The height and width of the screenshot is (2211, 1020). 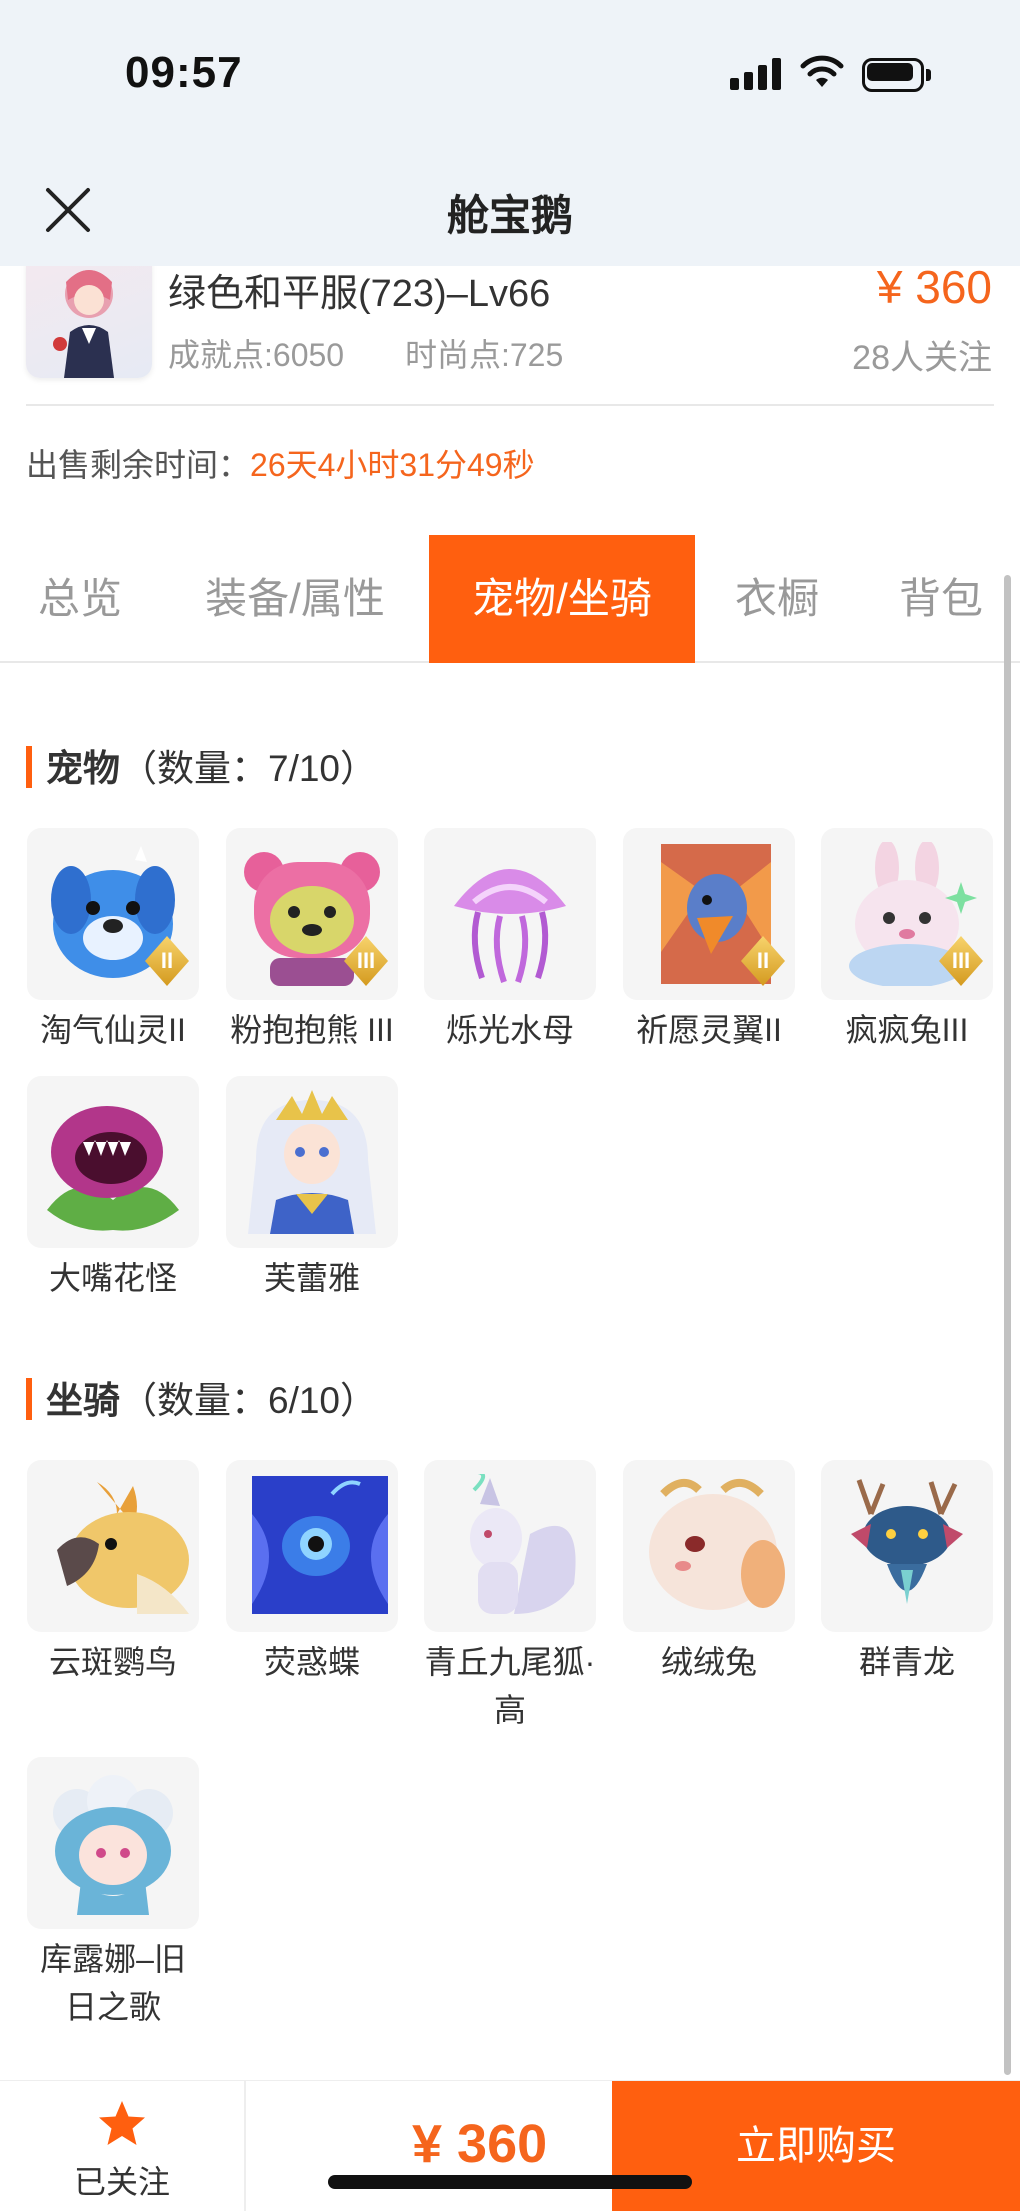 What do you see at coordinates (113, 1983) in the screenshot?
I see `mount-name: 库露娜–旧日之歌` at bounding box center [113, 1983].